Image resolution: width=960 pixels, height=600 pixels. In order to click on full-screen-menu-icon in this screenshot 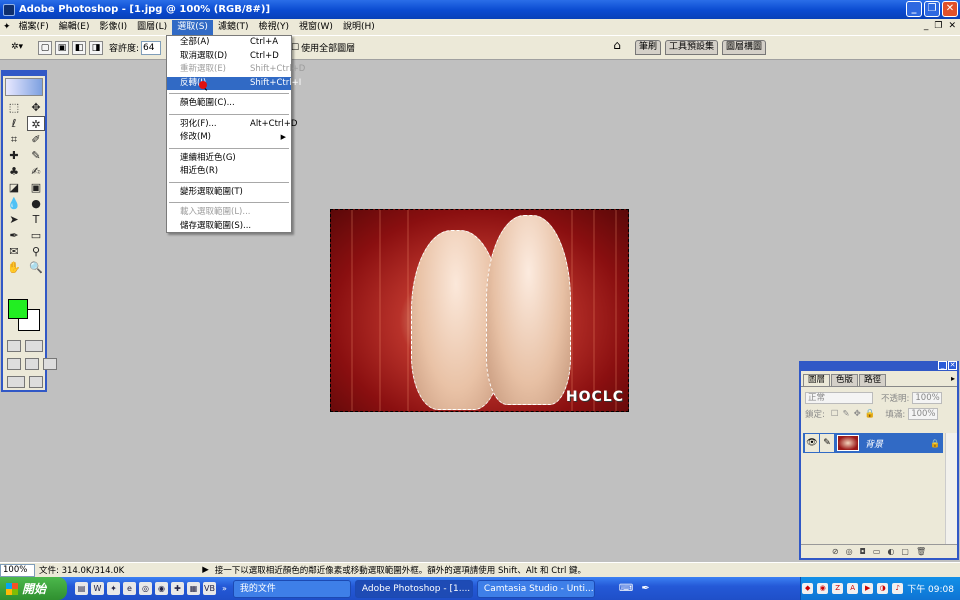, I will do `click(32, 364)`.